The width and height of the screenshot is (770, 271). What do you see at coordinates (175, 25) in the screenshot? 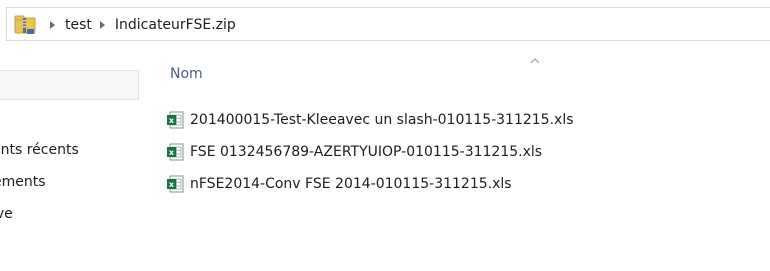
I see `breadcrumb-item-zip: IndicateurFSE.zip` at bounding box center [175, 25].